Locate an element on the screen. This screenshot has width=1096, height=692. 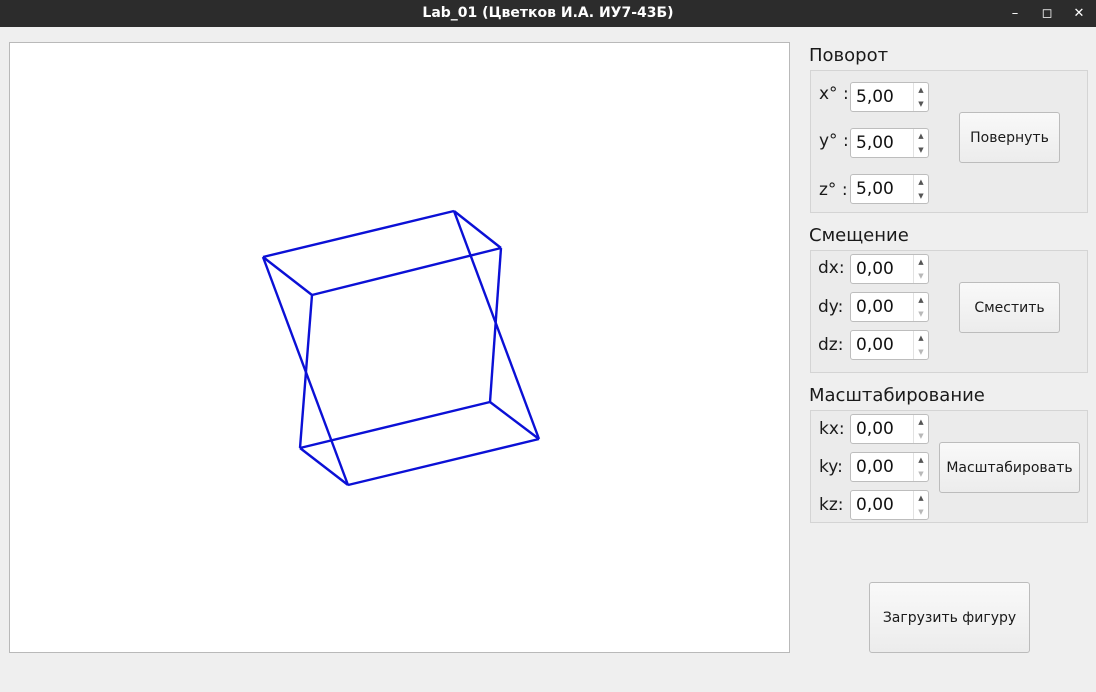
scaling-ky-spinbox: 0,00 ▲ ▼ is located at coordinates (889, 467).